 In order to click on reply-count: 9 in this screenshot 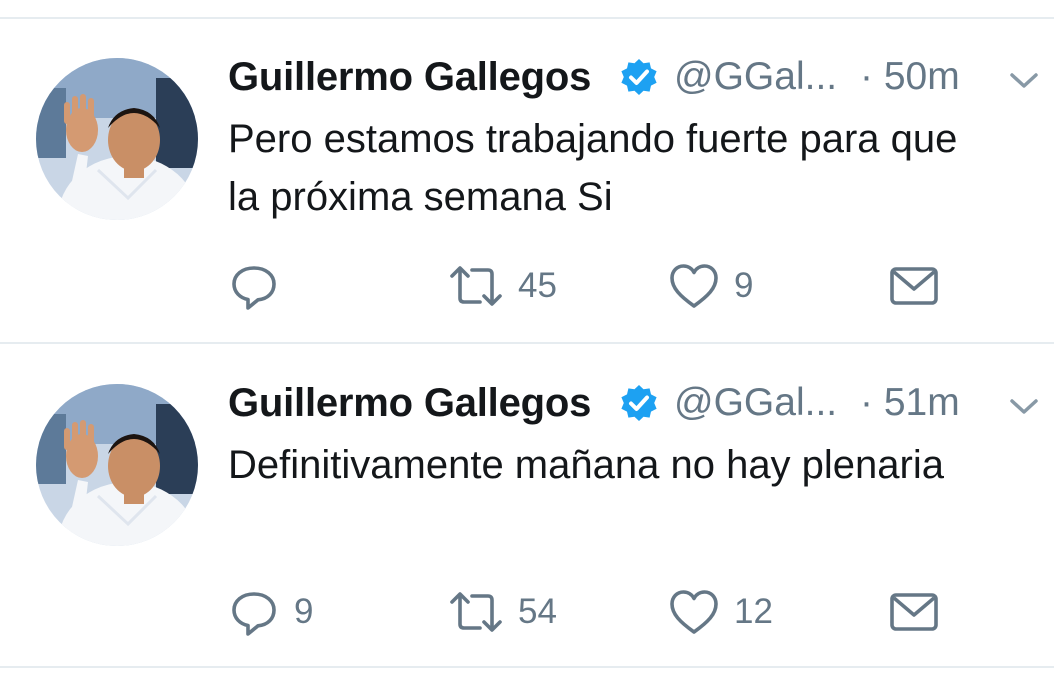, I will do `click(304, 611)`.